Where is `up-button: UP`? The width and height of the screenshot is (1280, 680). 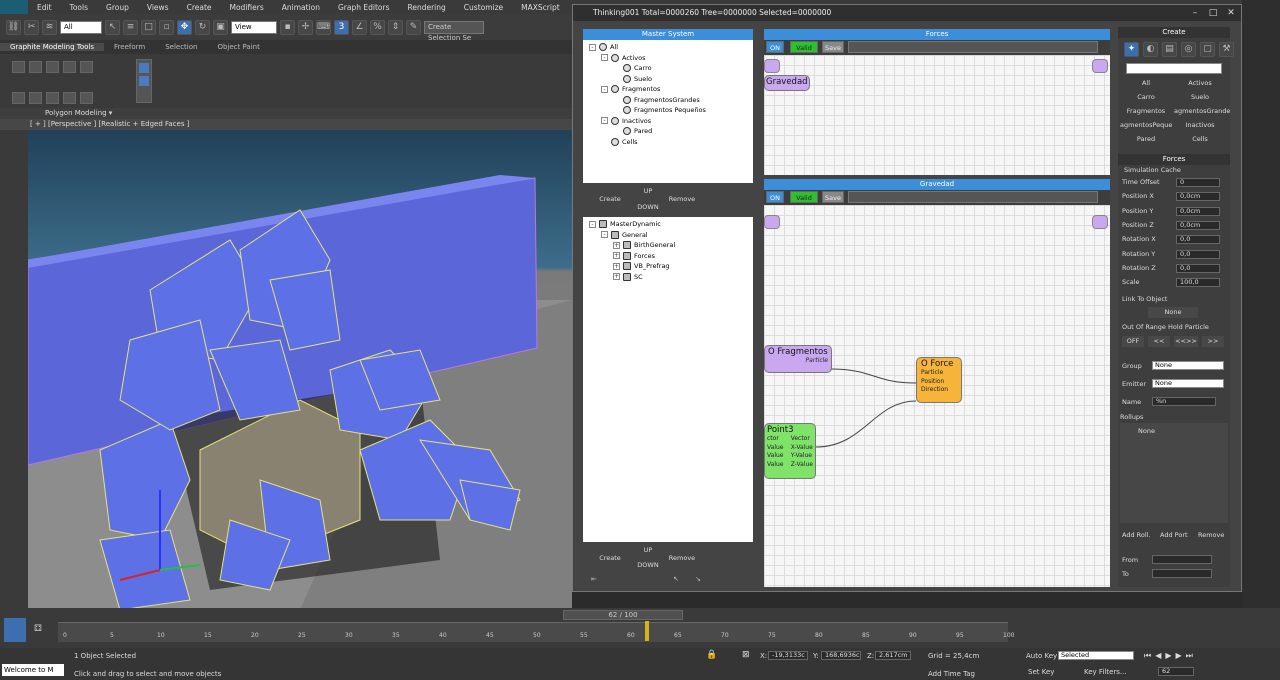
up-button: UP is located at coordinates (648, 191).